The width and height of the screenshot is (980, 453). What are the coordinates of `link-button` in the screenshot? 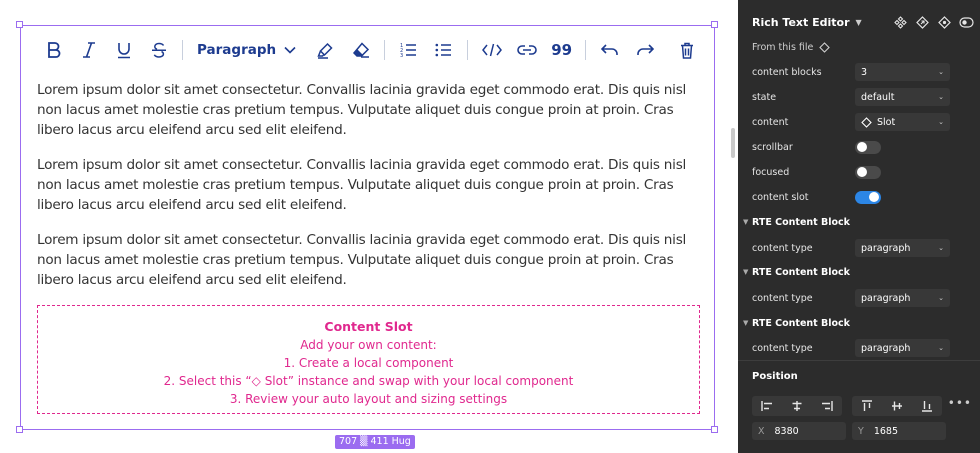 It's located at (526, 50).